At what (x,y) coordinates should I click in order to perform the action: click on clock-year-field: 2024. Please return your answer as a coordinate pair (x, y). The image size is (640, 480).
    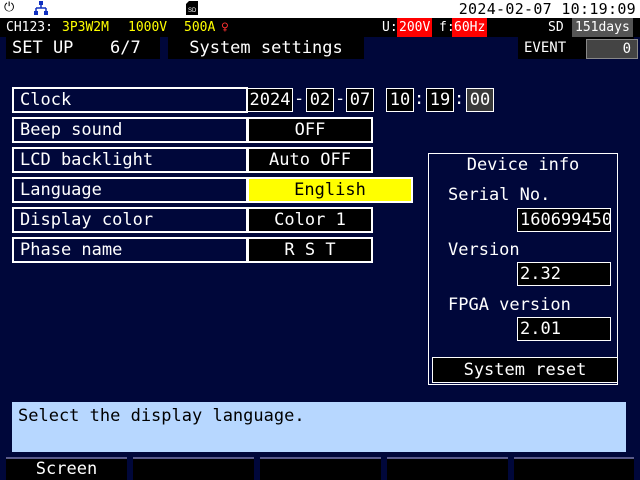
    Looking at the image, I should click on (270, 100).